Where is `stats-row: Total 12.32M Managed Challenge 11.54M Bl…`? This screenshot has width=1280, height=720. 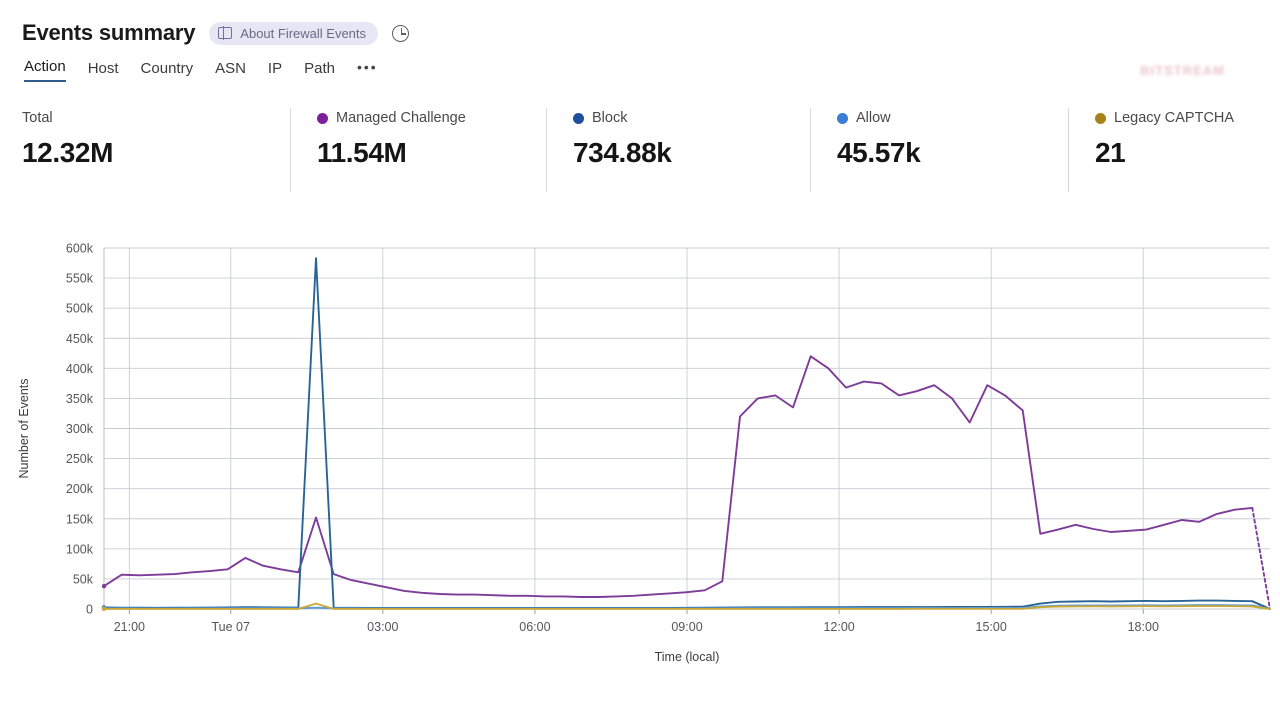 stats-row: Total 12.32M Managed Challenge 11.54M Bl… is located at coordinates (640, 150).